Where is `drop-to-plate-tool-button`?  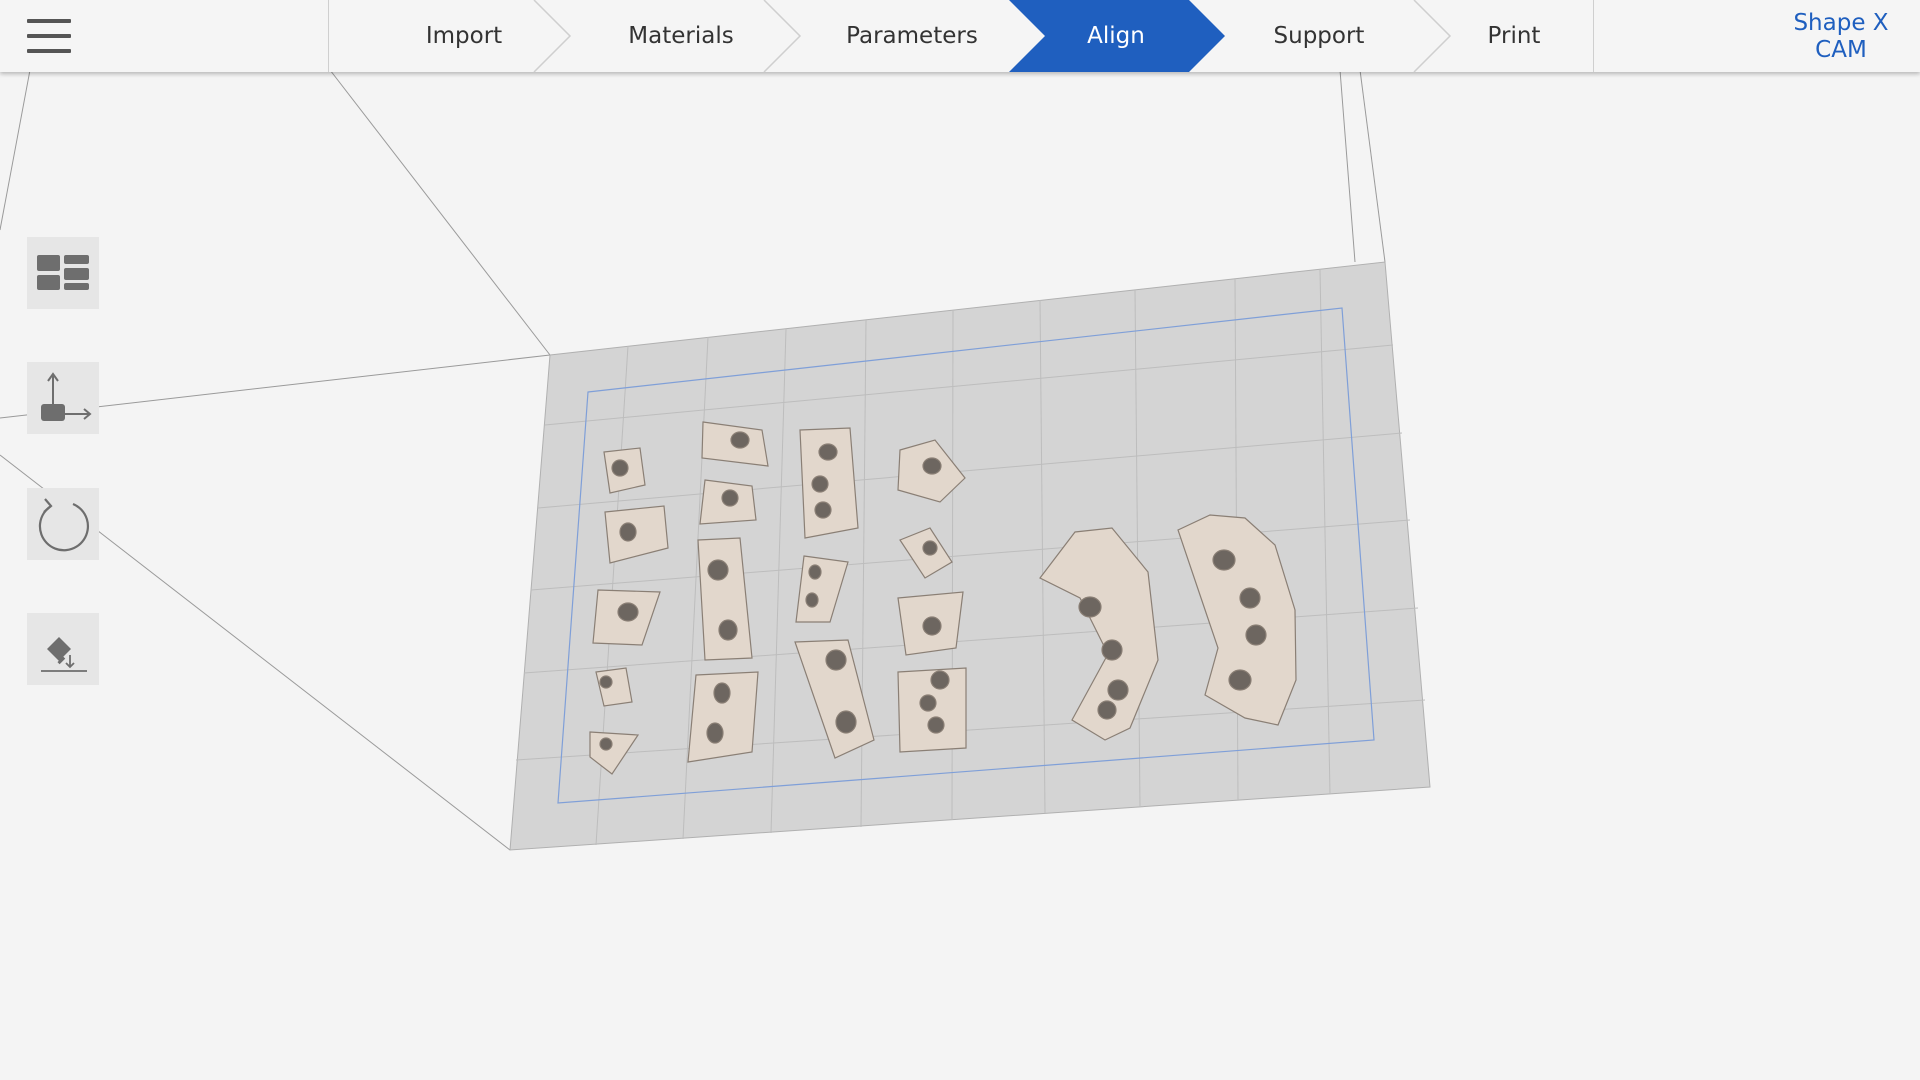
drop-to-plate-tool-button is located at coordinates (63, 649).